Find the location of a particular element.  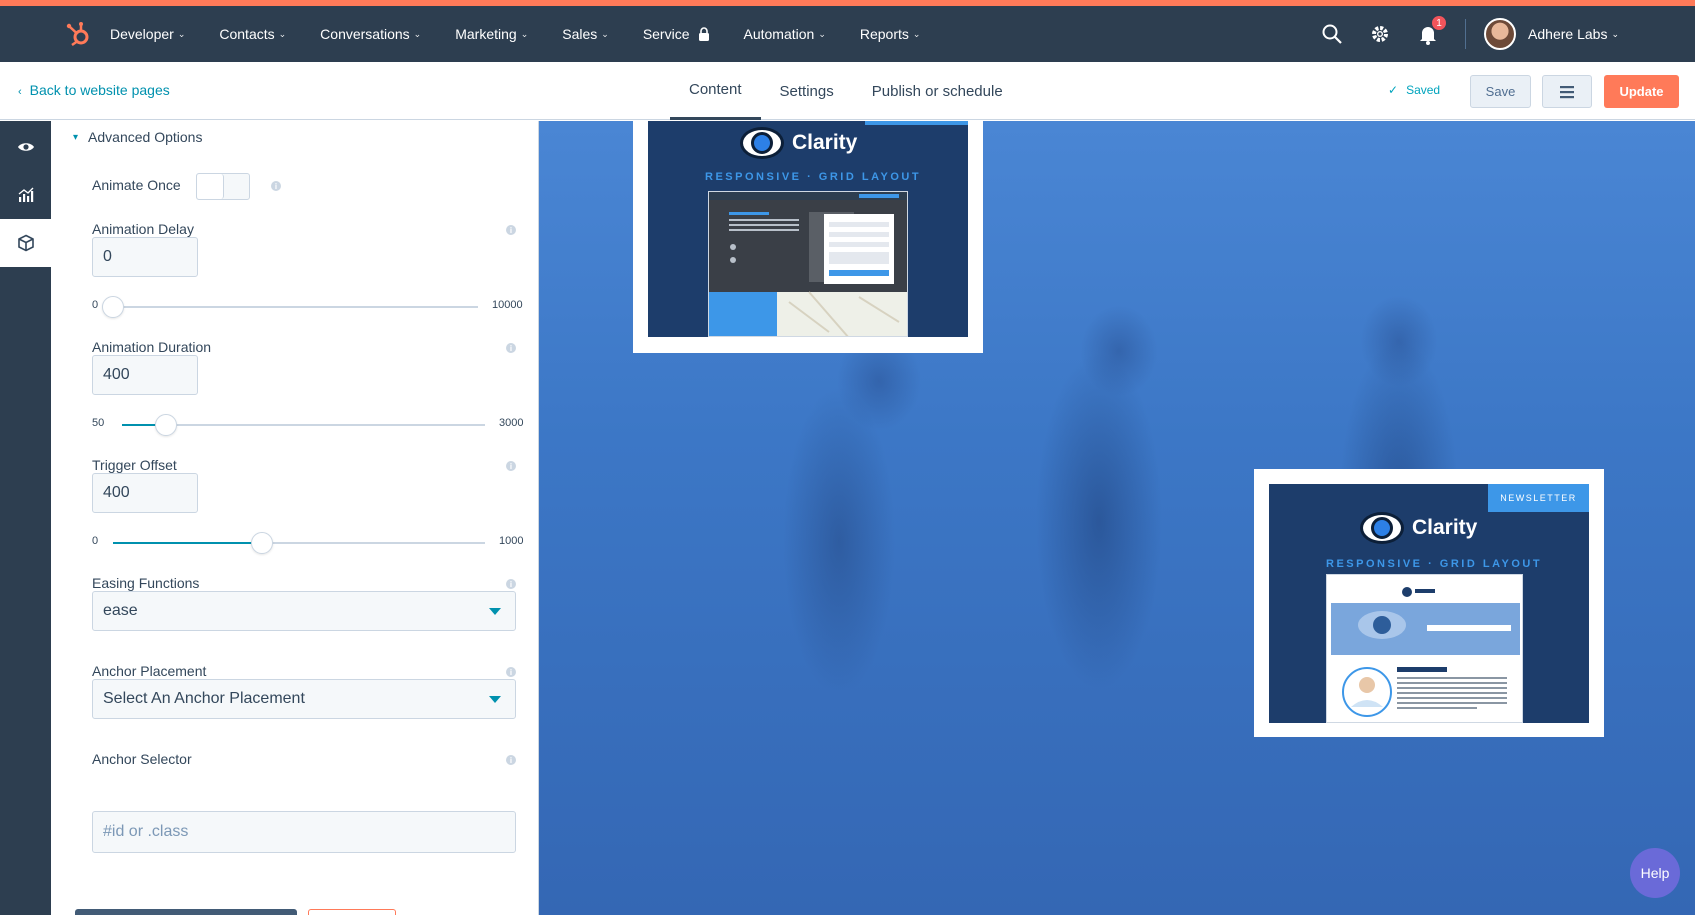

nav-conversations: Conversations ⌄ is located at coordinates (370, 34).